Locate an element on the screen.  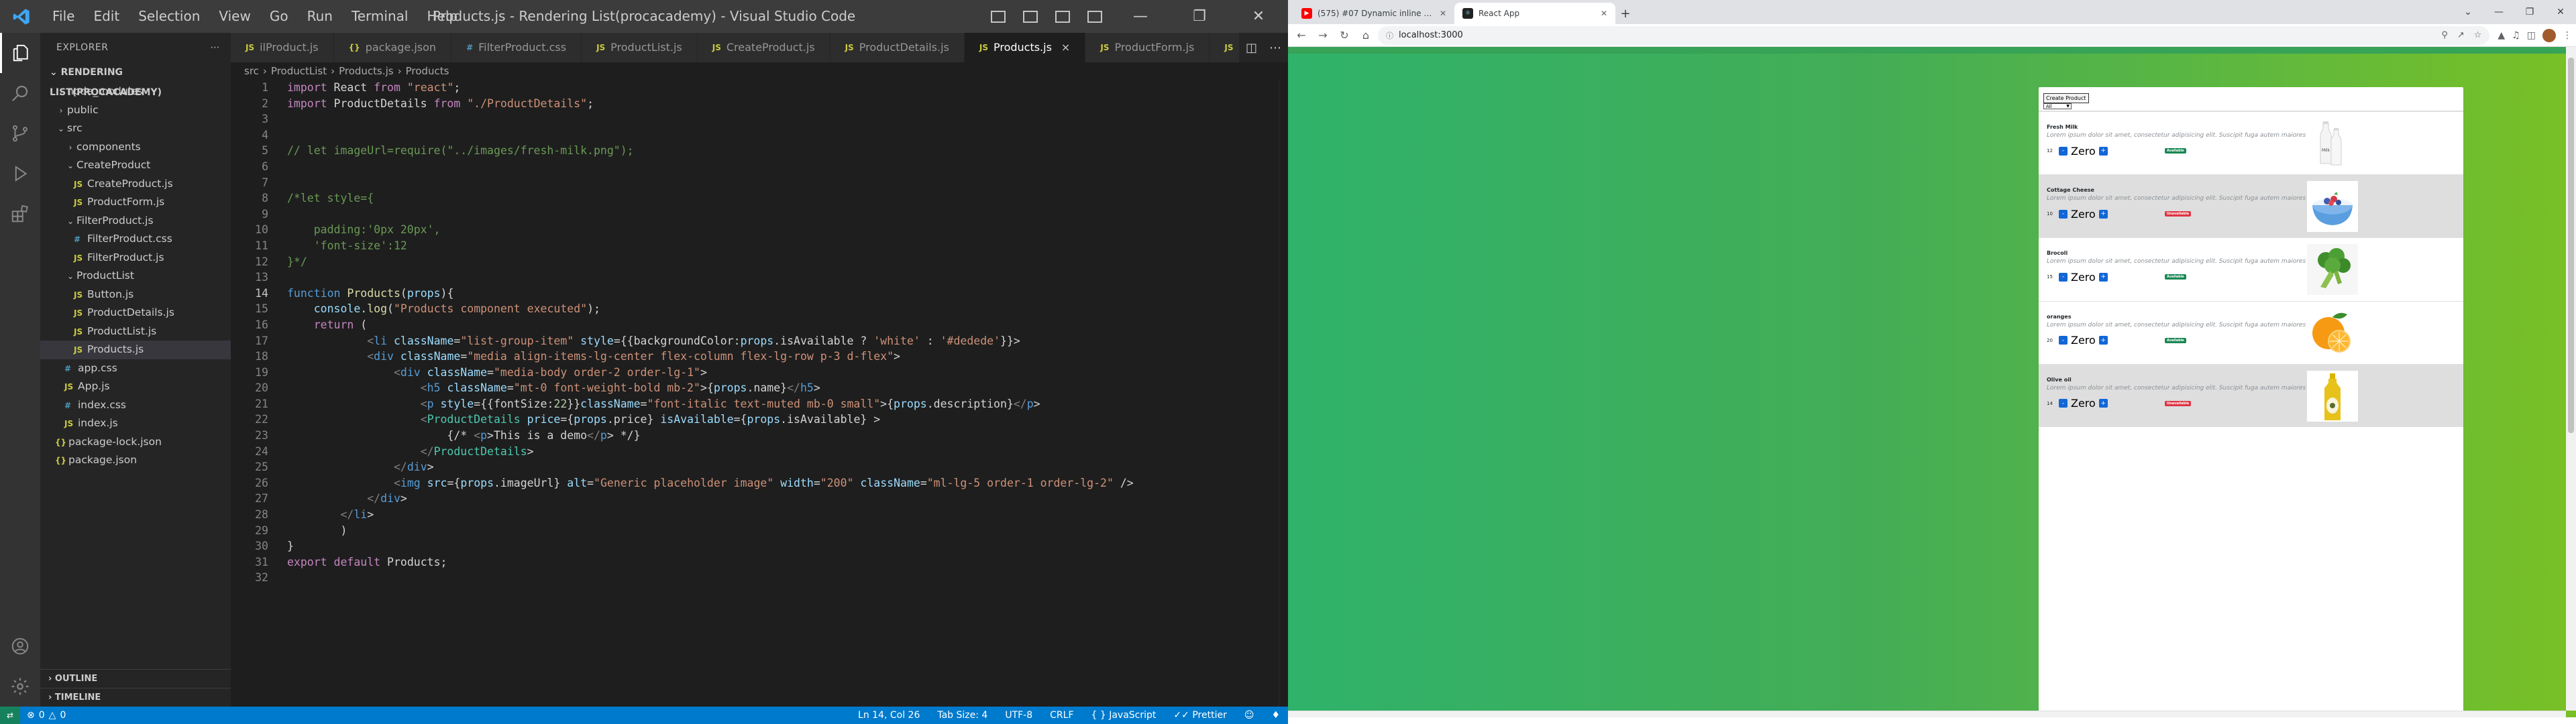
editor-tab: JS ProductForm.js is located at coordinates (1147, 47).